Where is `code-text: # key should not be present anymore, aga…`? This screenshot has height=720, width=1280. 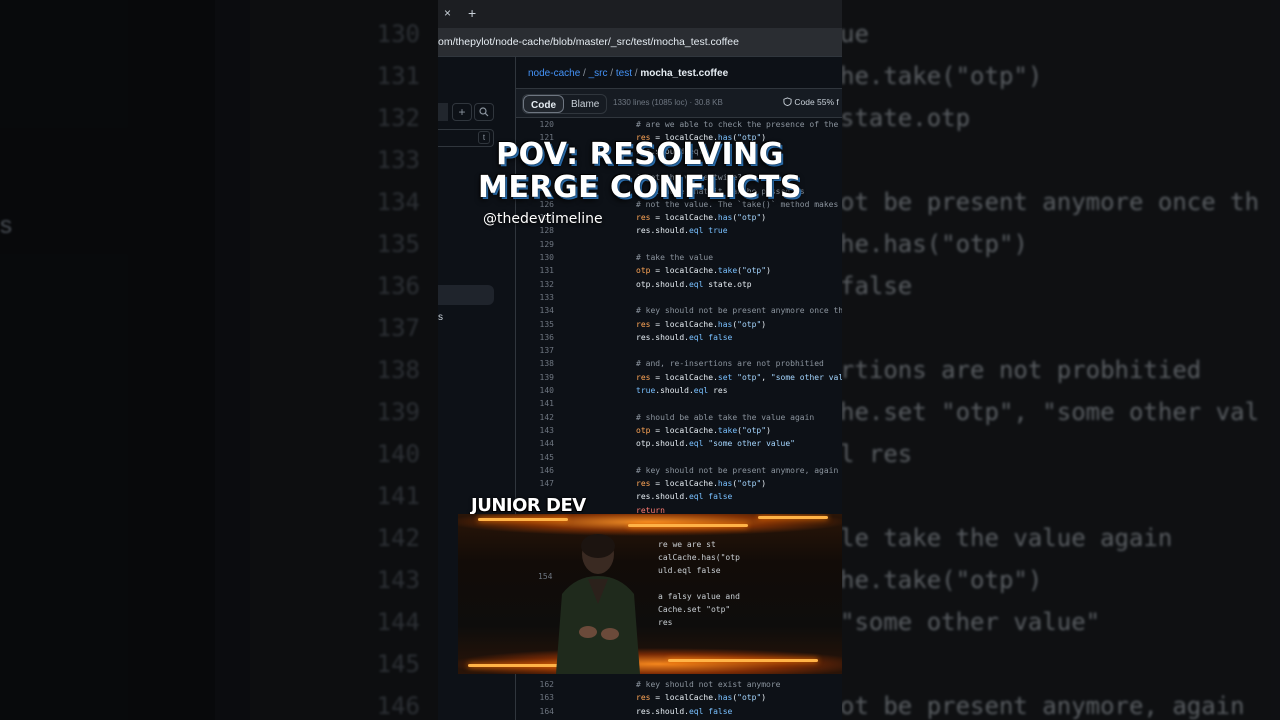
code-text: # key should not be present anymore, aga… is located at coordinates (737, 470).